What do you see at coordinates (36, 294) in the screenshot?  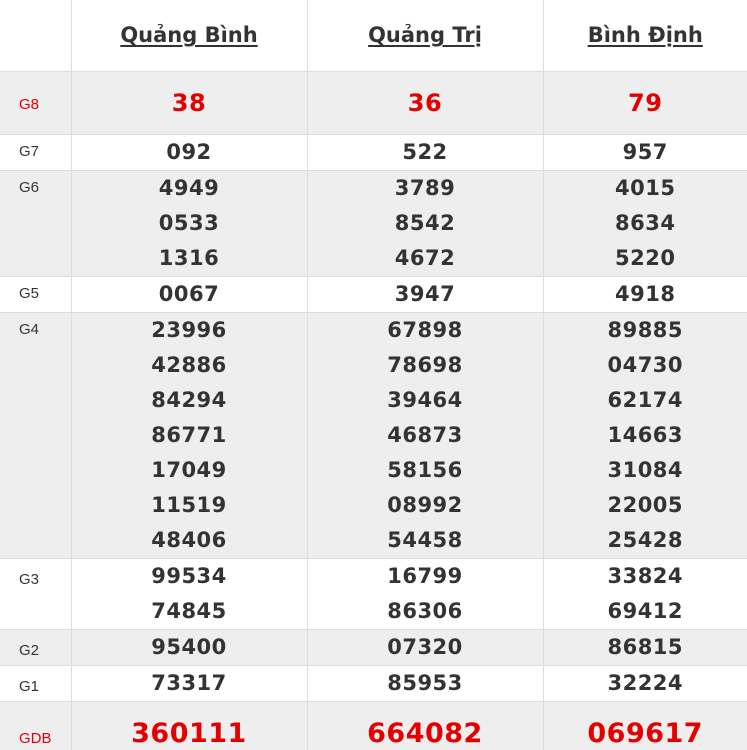 I see `prize-label: G5` at bounding box center [36, 294].